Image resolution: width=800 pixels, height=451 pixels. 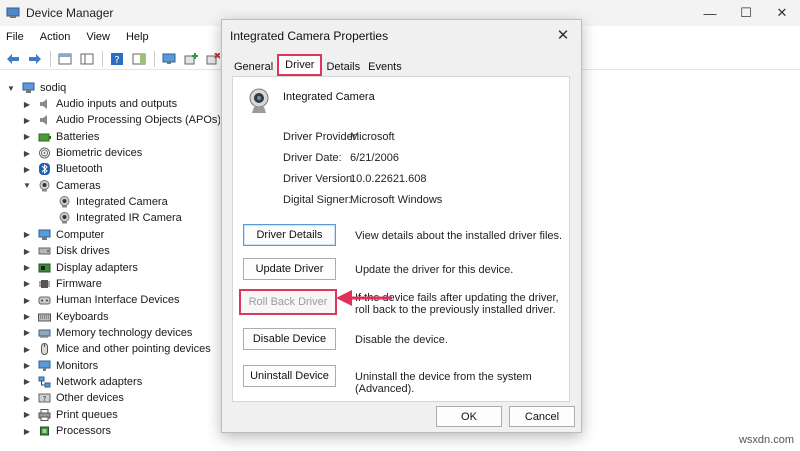 What do you see at coordinates (385, 67) in the screenshot?
I see `tab-events: Events` at bounding box center [385, 67].